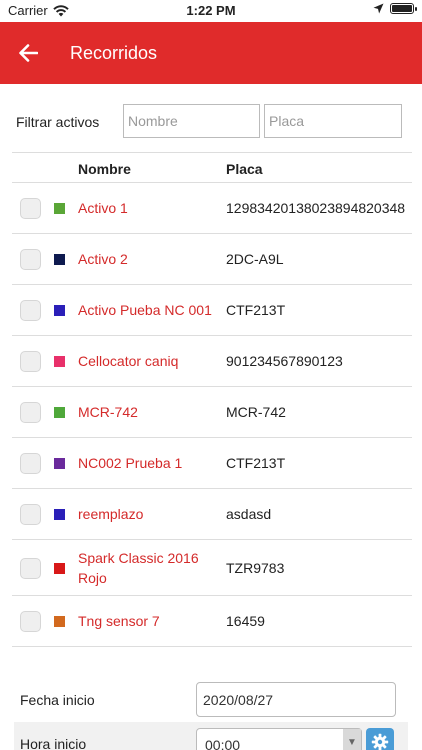 The image size is (422, 750). I want to click on back-arrow-icon, so click(28, 53).